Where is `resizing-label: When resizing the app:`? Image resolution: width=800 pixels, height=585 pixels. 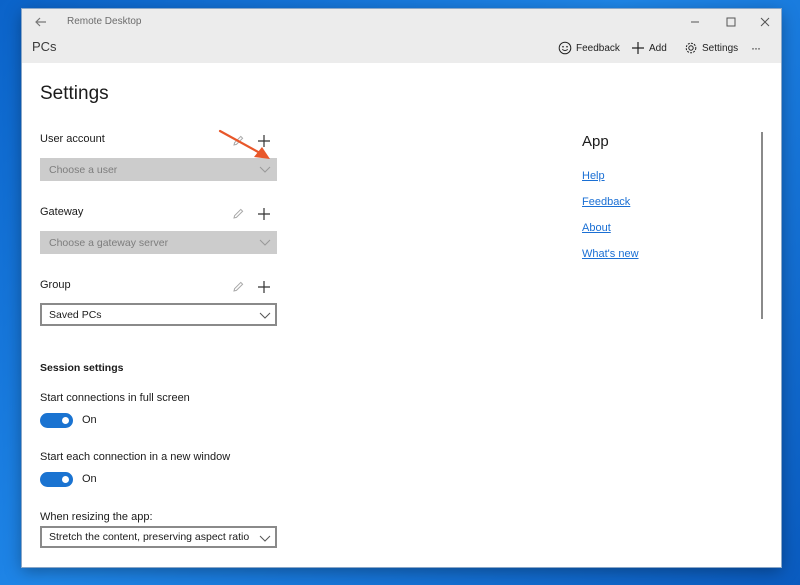
resizing-label: When resizing the app: is located at coordinates (96, 517).